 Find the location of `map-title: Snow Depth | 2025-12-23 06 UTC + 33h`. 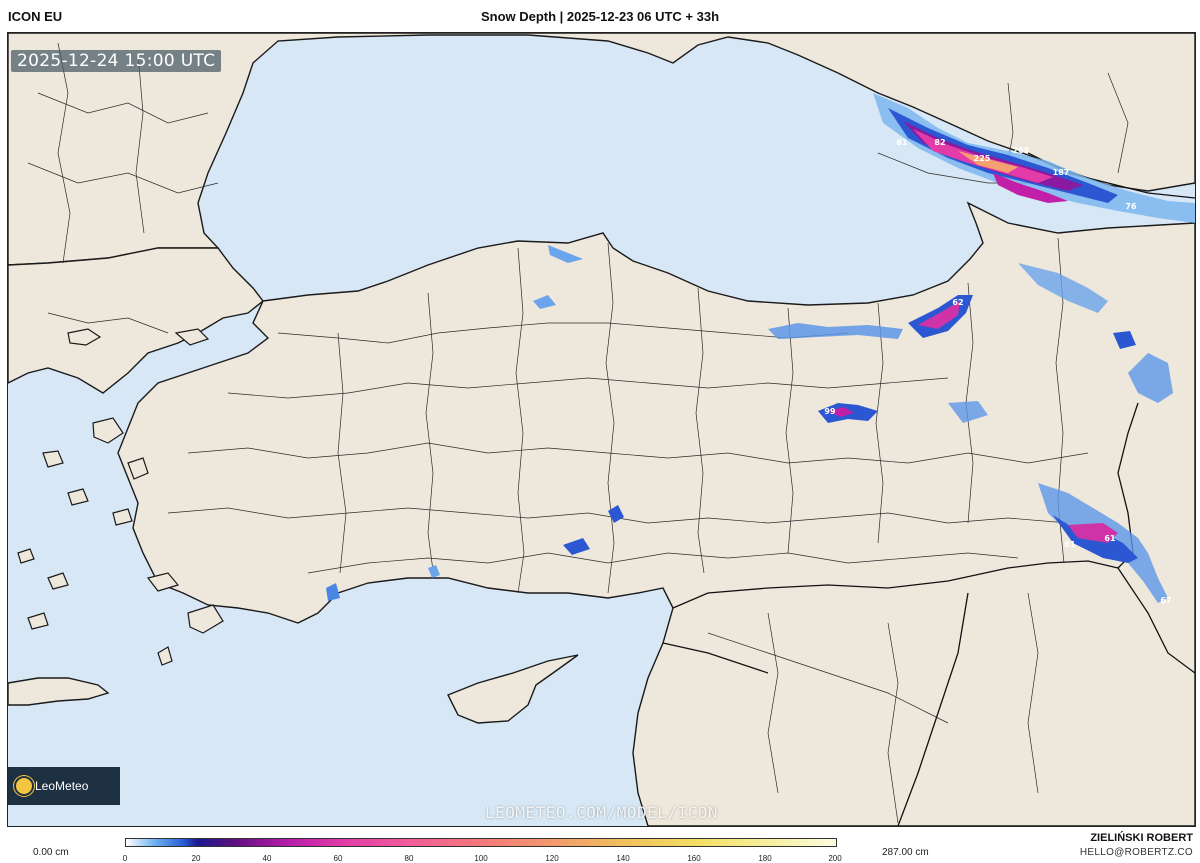

map-title: Snow Depth | 2025-12-23 06 UTC + 33h is located at coordinates (600, 16).